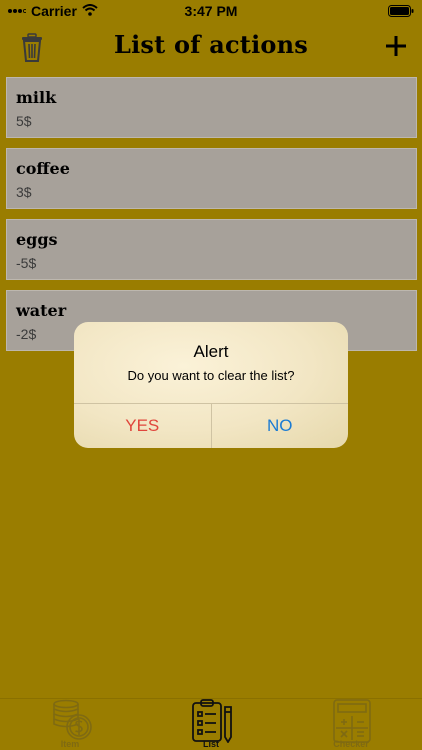  I want to click on item-price: -5$, so click(26, 263).